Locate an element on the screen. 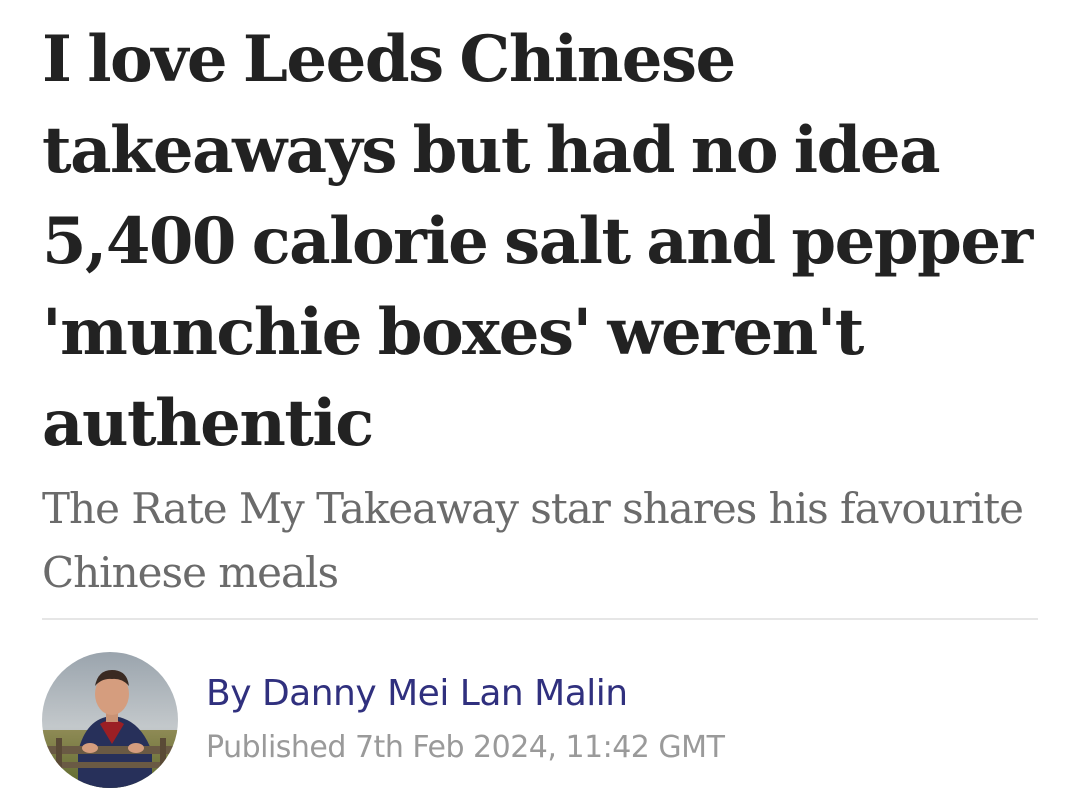 This screenshot has width=1080, height=803. published-timestamp: Published 7th Feb 2024, 11:42 GMT is located at coordinates (465, 747).